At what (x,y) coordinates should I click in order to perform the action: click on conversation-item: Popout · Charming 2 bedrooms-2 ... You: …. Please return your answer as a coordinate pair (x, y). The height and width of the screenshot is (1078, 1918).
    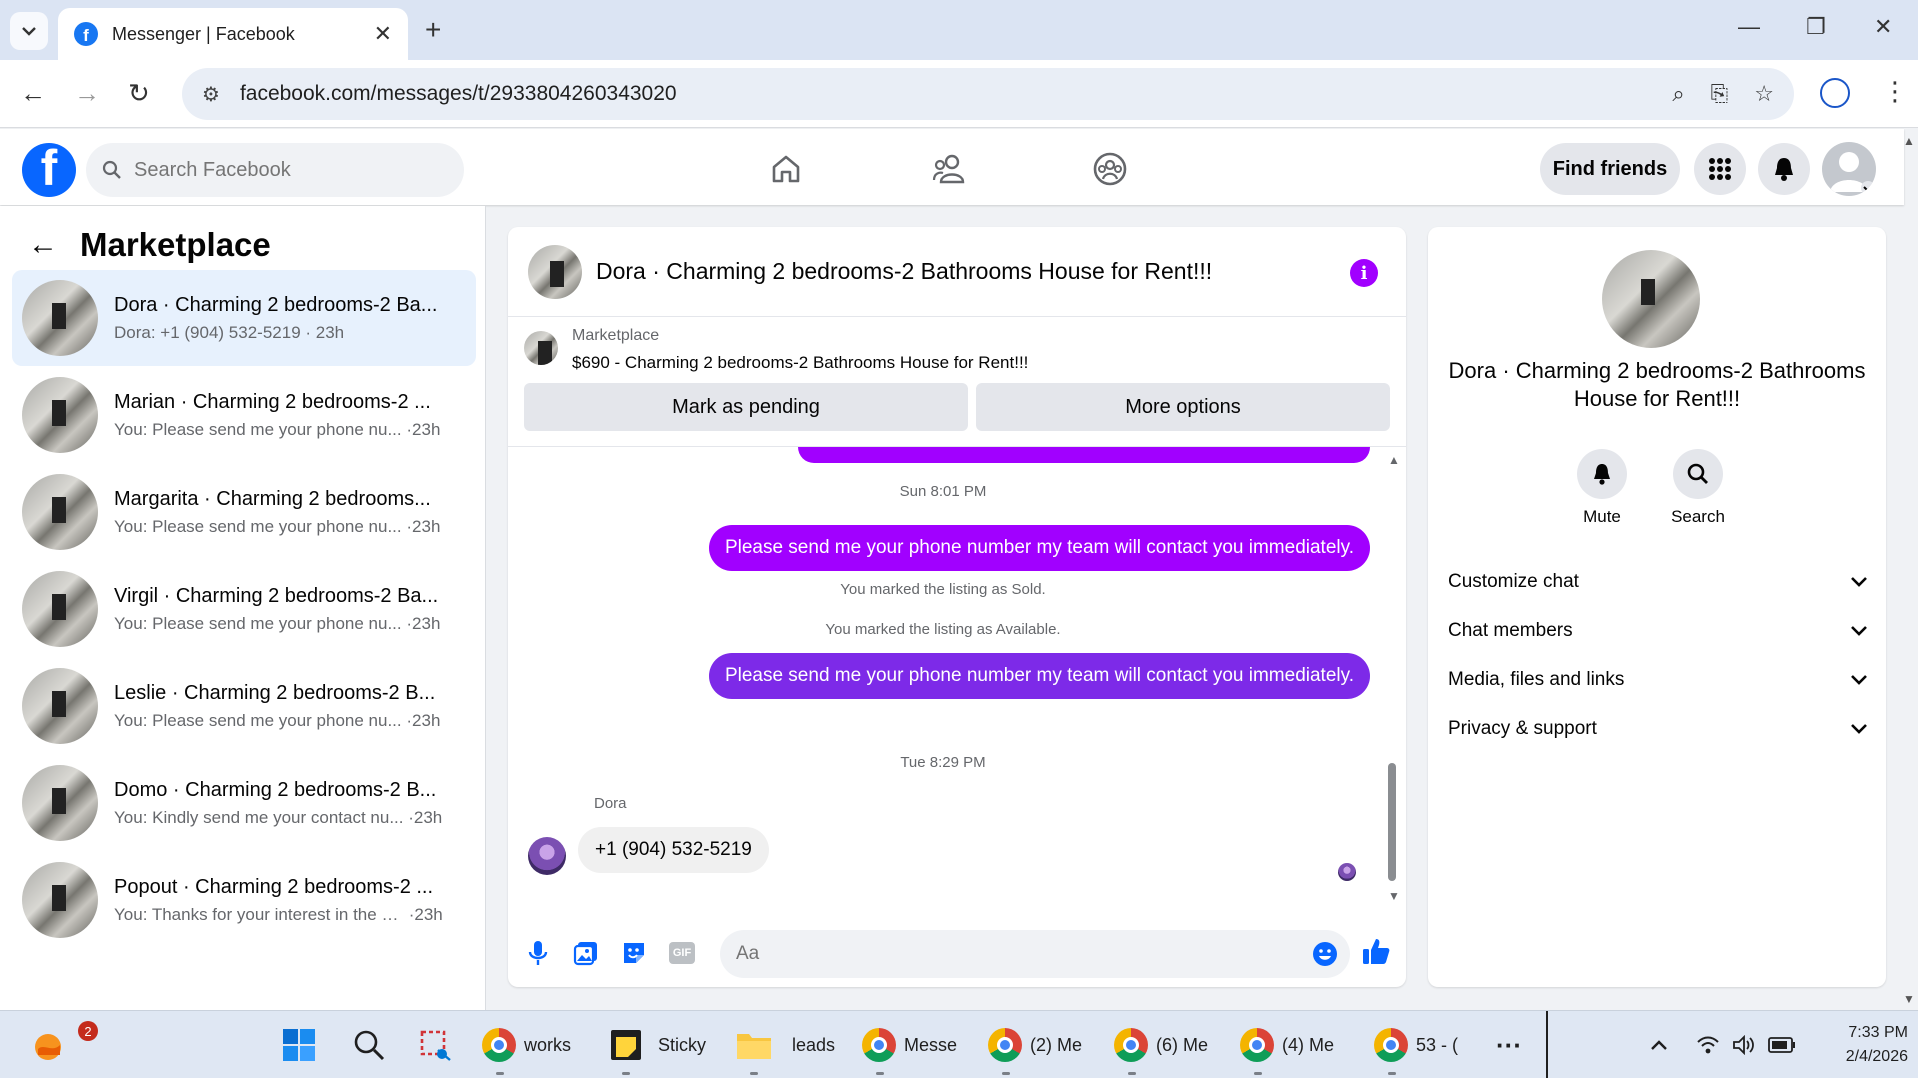
    Looking at the image, I should click on (244, 900).